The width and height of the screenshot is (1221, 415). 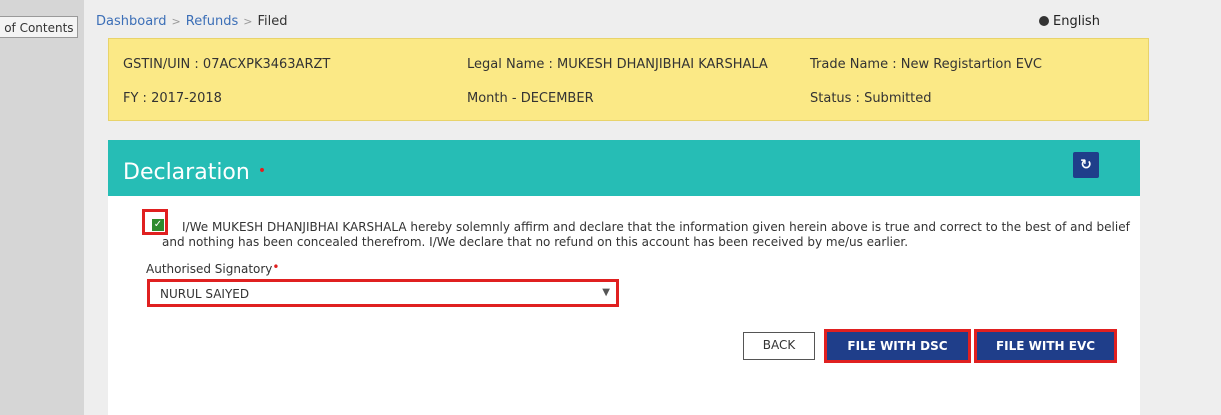 What do you see at coordinates (39, 27) in the screenshot?
I see `table-of-contents-tab: e of Contents` at bounding box center [39, 27].